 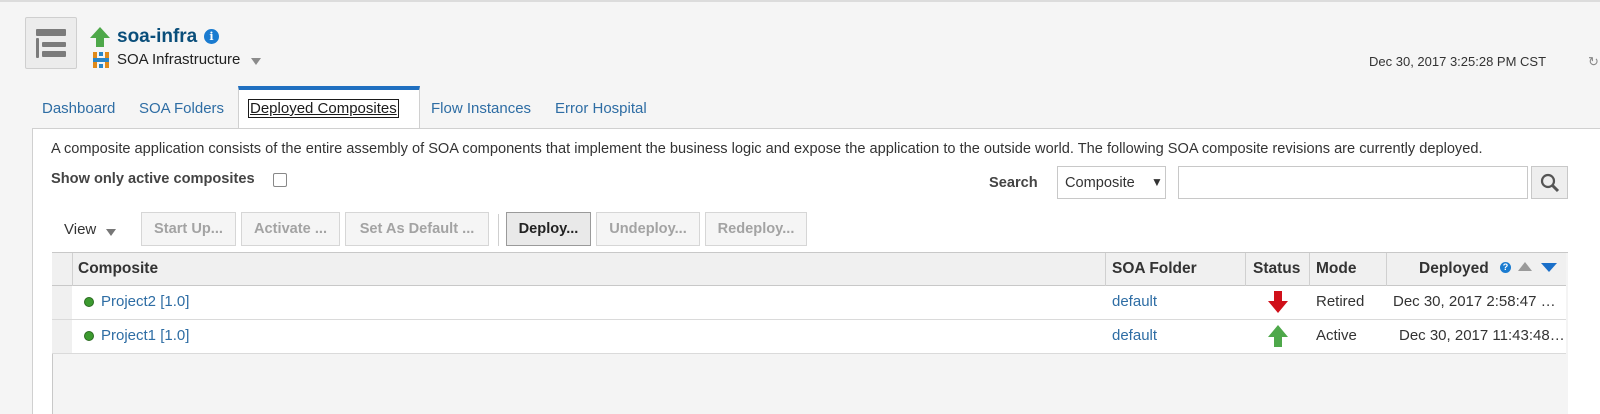 I want to click on column-header-status: Status, so click(x=1276, y=269).